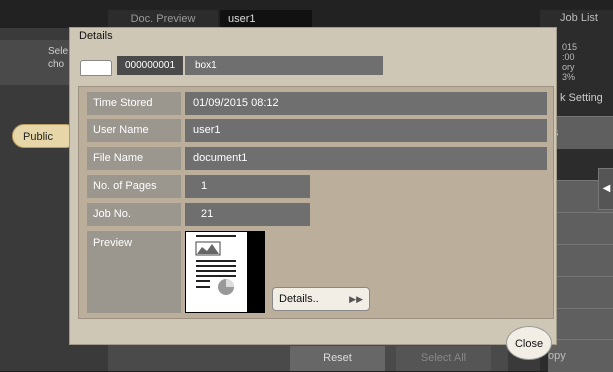  Describe the element at coordinates (580, 260) in the screenshot. I see `right-button-4: r` at that location.